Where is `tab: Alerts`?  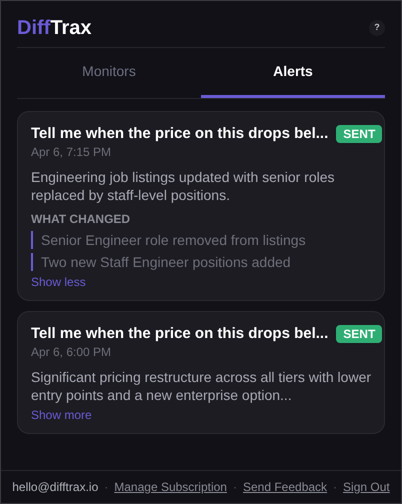
tab: Alerts is located at coordinates (293, 73).